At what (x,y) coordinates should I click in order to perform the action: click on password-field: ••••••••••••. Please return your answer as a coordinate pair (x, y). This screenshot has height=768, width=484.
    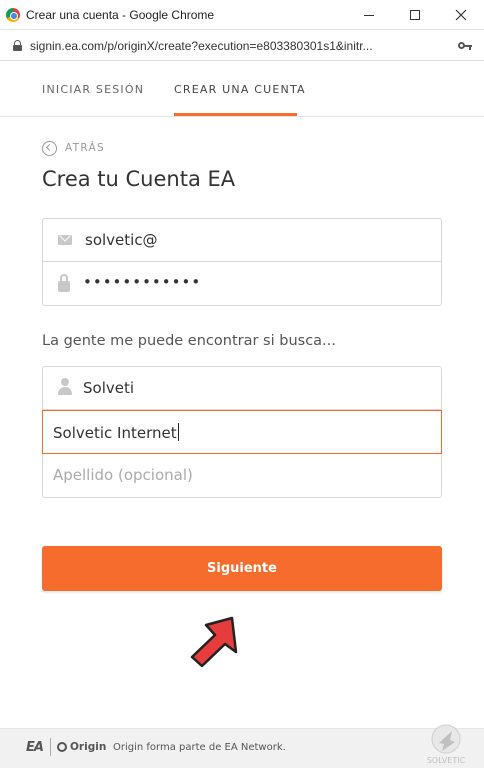
    Looking at the image, I should click on (242, 284).